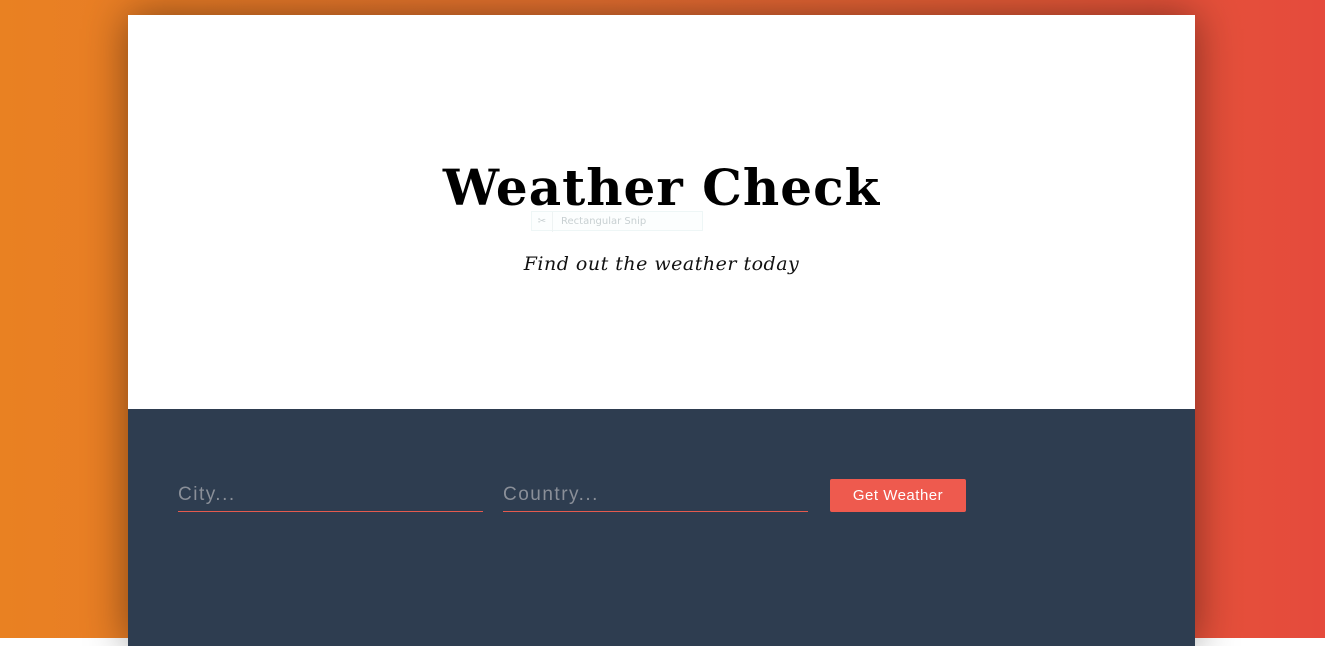 The image size is (1325, 646). I want to click on page-subtitle: Find out the weather today, so click(661, 264).